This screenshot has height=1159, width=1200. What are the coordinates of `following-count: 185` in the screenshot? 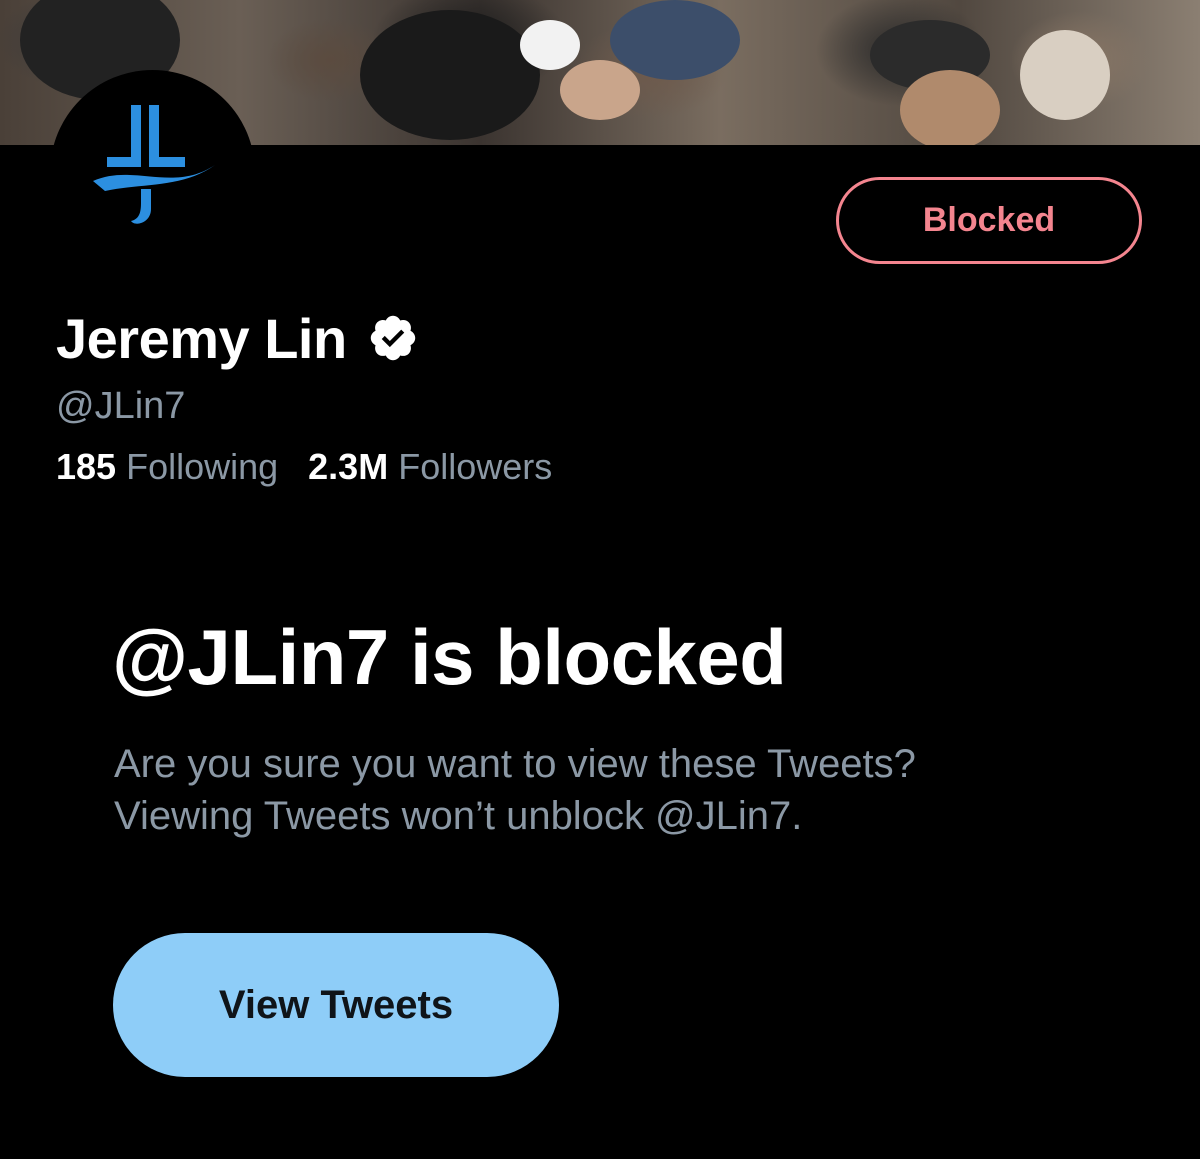 It's located at (86, 466).